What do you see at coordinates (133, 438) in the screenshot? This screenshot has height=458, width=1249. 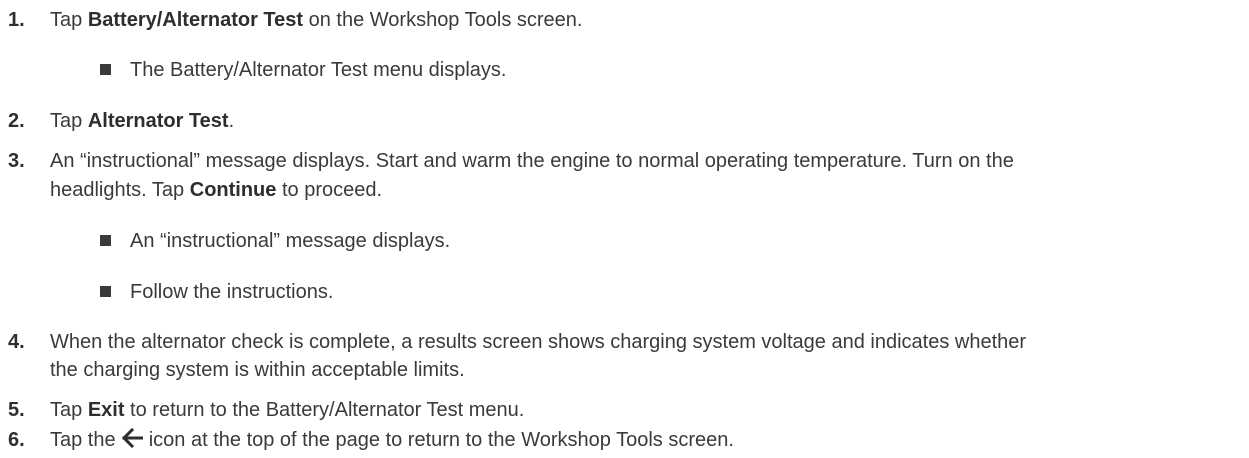 I see `left-arrow-icon` at bounding box center [133, 438].